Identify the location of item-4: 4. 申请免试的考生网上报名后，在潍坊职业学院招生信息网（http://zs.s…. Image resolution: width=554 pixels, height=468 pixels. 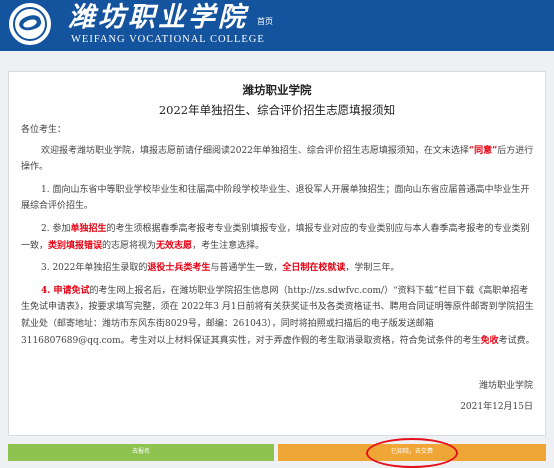
(278, 315).